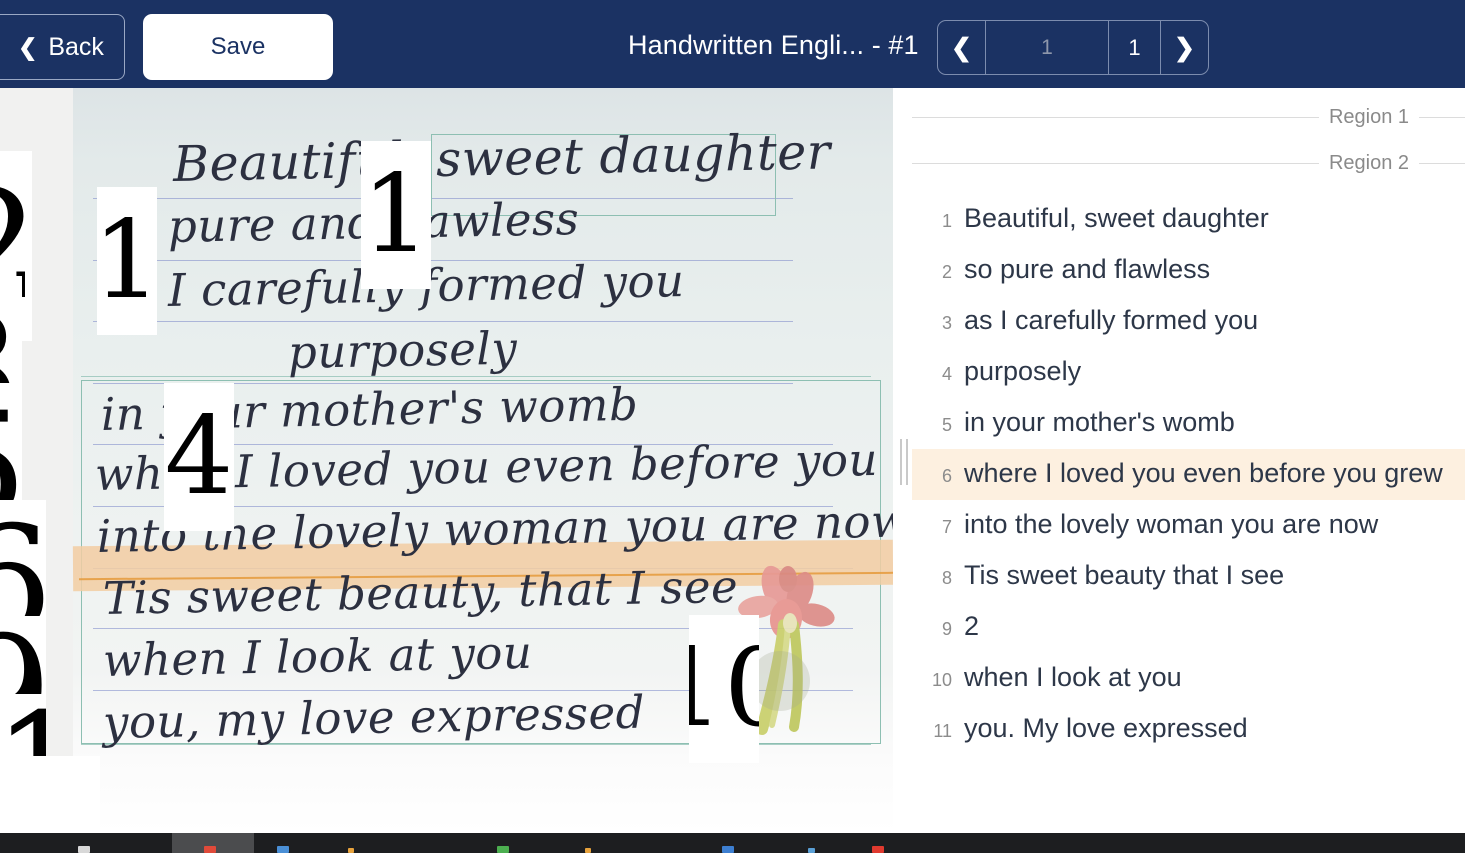  I want to click on page-title: Handwritten Engli... - #1, so click(773, 45).